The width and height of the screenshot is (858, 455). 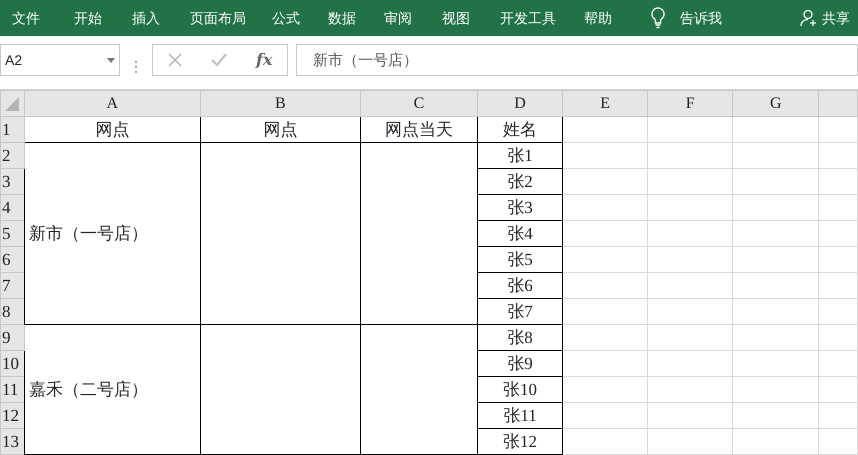 I want to click on header-cell: 姓名, so click(x=520, y=129).